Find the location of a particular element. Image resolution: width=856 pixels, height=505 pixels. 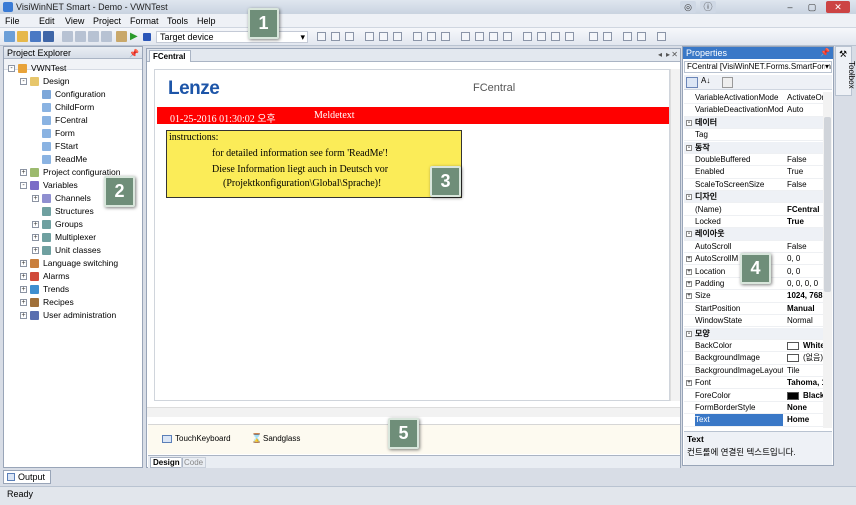

property-grid-scrollbar is located at coordinates (827, 260).